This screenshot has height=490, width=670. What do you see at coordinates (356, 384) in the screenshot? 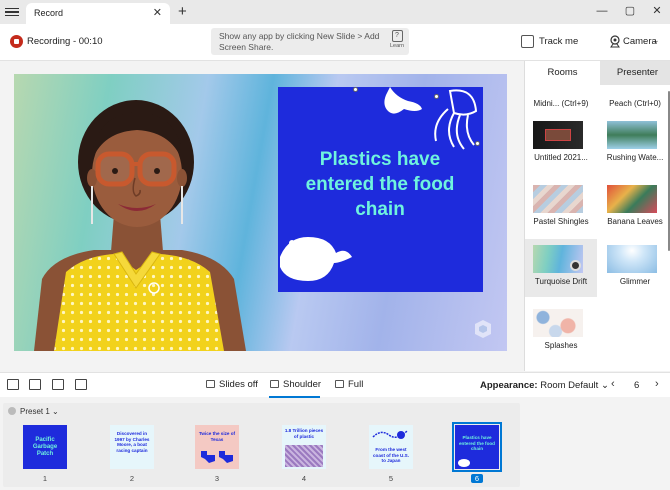
I see `layout-label: Full` at bounding box center [356, 384].